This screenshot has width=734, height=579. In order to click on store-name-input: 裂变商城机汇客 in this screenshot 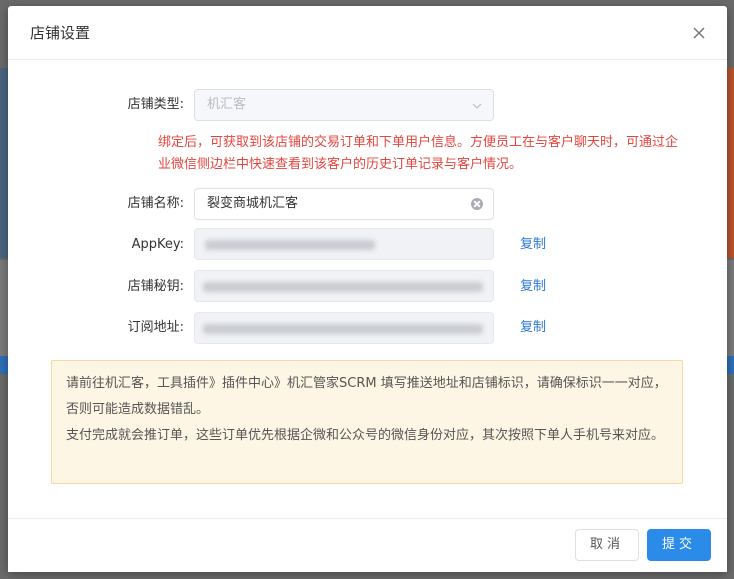, I will do `click(344, 204)`.